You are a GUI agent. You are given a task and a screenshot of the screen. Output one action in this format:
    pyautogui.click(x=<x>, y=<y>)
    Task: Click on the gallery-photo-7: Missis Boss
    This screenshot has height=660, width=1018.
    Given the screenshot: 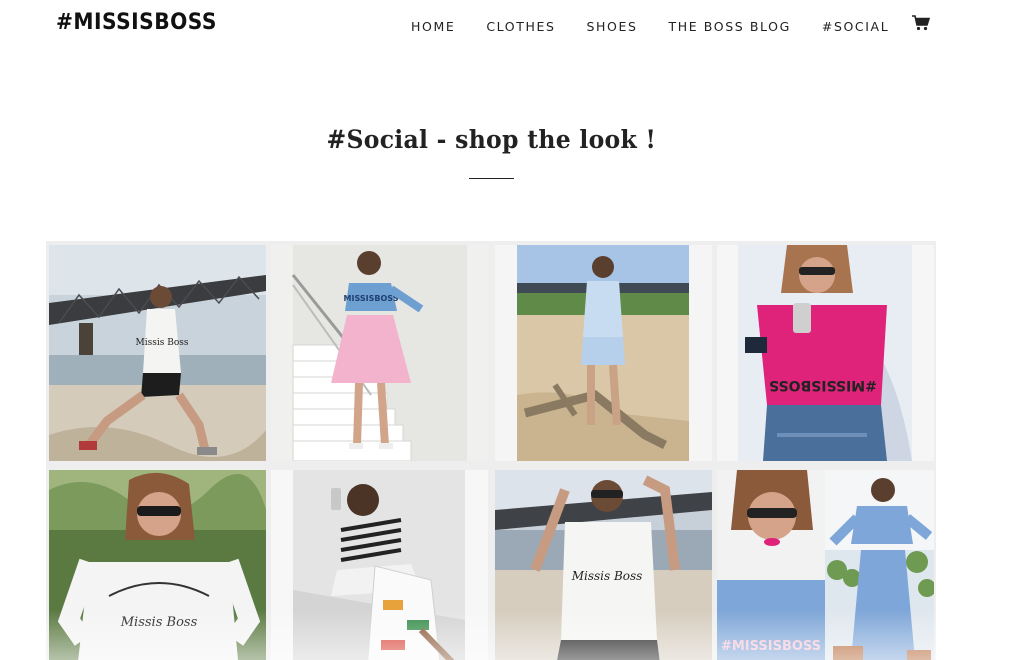 What is the action you would take?
    pyautogui.click(x=603, y=565)
    